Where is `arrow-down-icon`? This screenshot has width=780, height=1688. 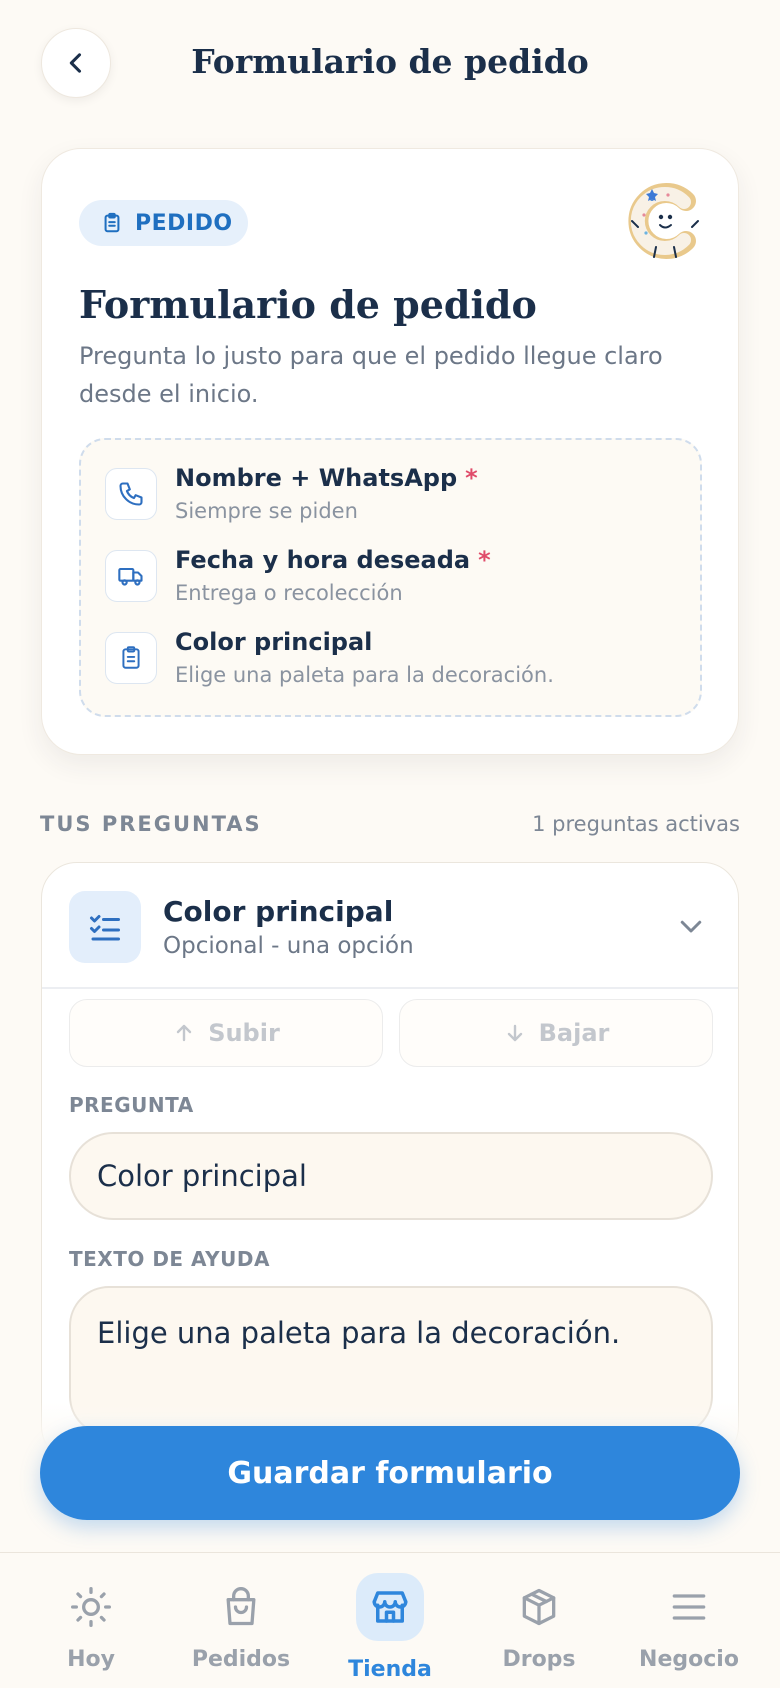
arrow-down-icon is located at coordinates (514, 1033).